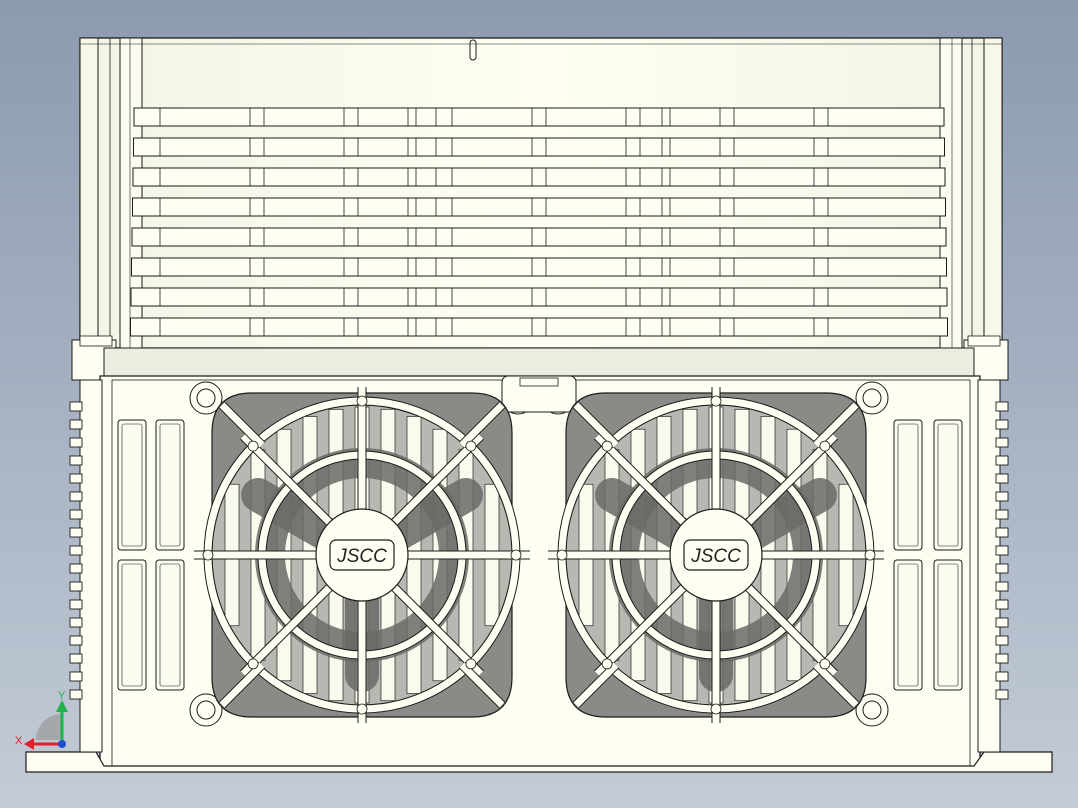 This screenshot has width=1078, height=808. What do you see at coordinates (86, 566) in the screenshot?
I see `heatsink-fins-left` at bounding box center [86, 566].